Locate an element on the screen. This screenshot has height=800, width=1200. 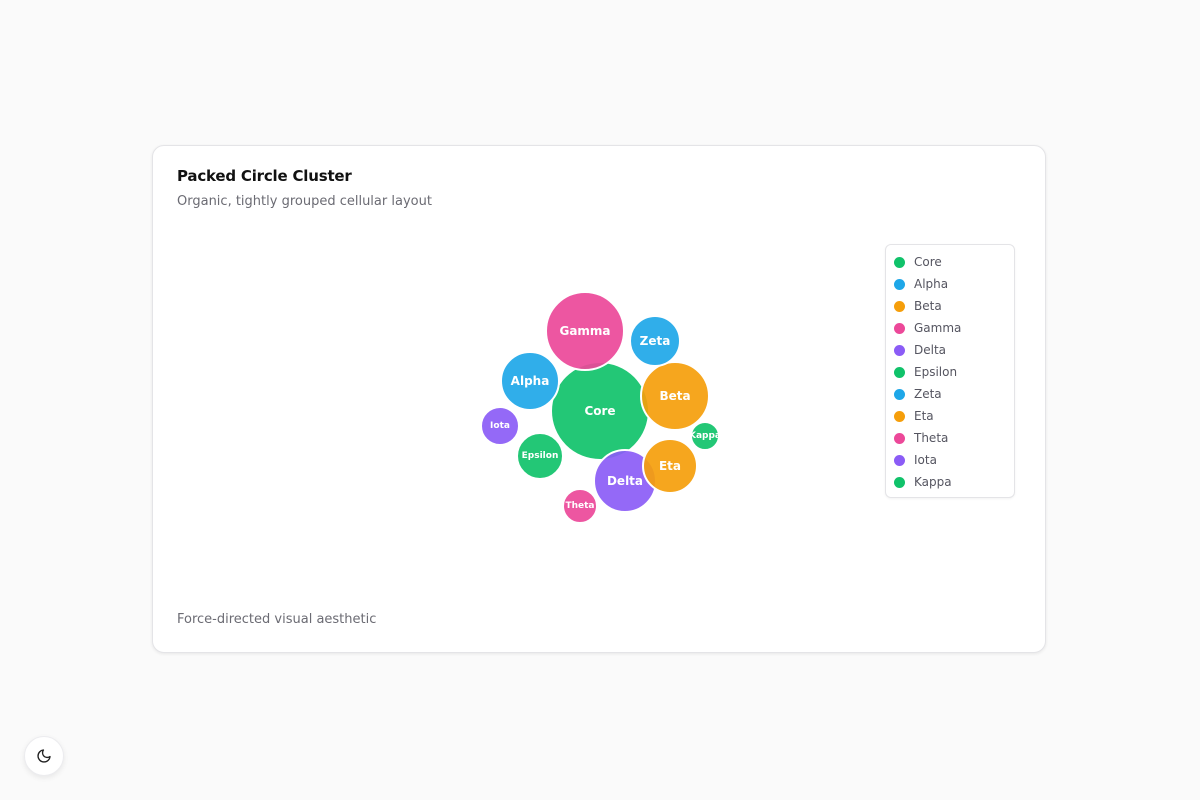
bubble-alpha: Alpha is located at coordinates (530, 381).